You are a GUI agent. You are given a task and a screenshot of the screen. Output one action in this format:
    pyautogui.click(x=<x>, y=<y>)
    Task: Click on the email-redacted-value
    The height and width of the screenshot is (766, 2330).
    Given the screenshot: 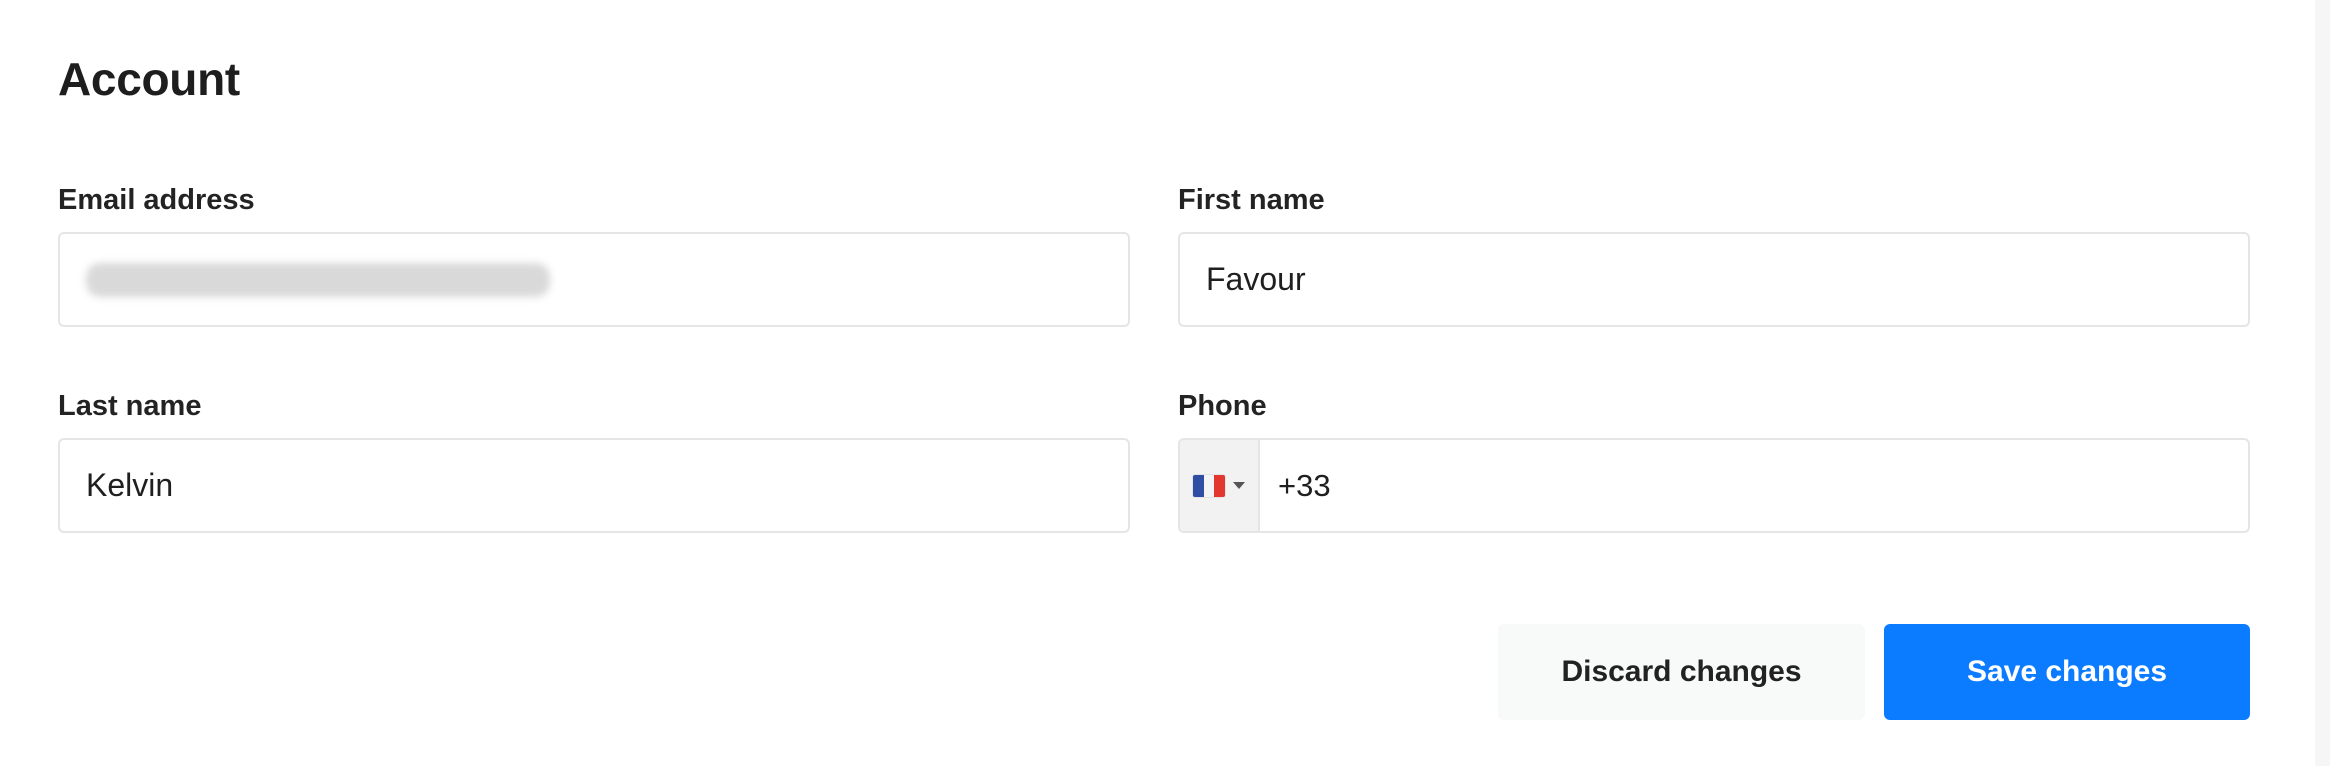 What is the action you would take?
    pyautogui.click(x=318, y=279)
    